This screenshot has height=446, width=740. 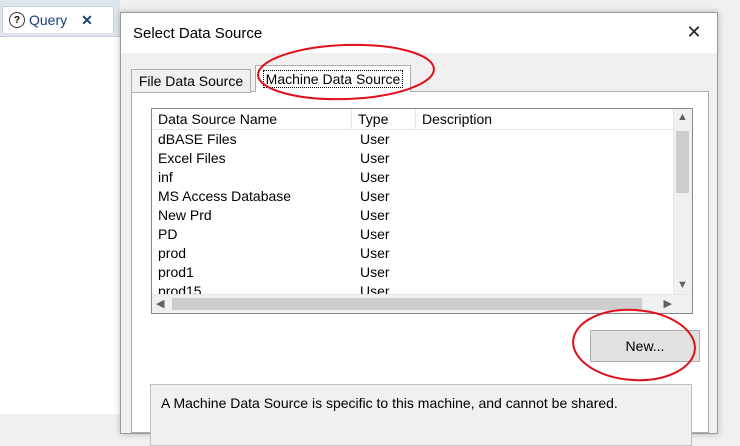 I want to click on tab-strip: ? Query ✕, so click(x=60, y=18).